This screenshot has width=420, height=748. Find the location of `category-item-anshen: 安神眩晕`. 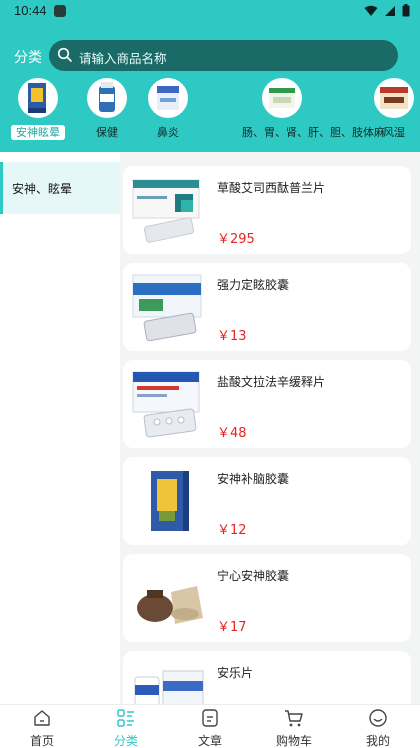

category-item-anshen: 安神眩晕 is located at coordinates (38, 111).